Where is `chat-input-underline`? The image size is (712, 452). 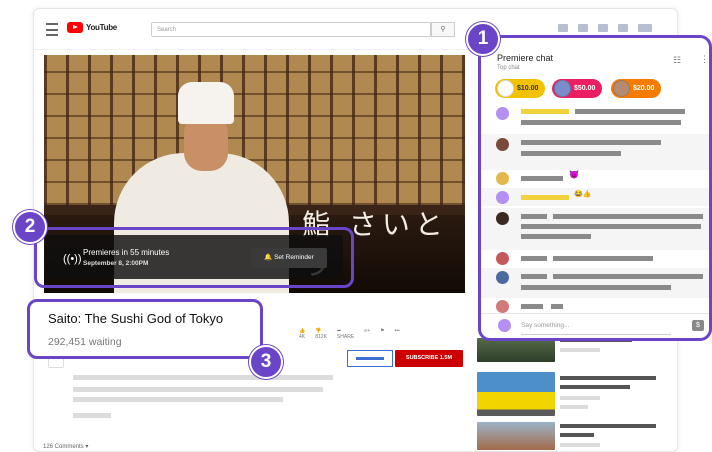
chat-input-underline is located at coordinates (596, 334).